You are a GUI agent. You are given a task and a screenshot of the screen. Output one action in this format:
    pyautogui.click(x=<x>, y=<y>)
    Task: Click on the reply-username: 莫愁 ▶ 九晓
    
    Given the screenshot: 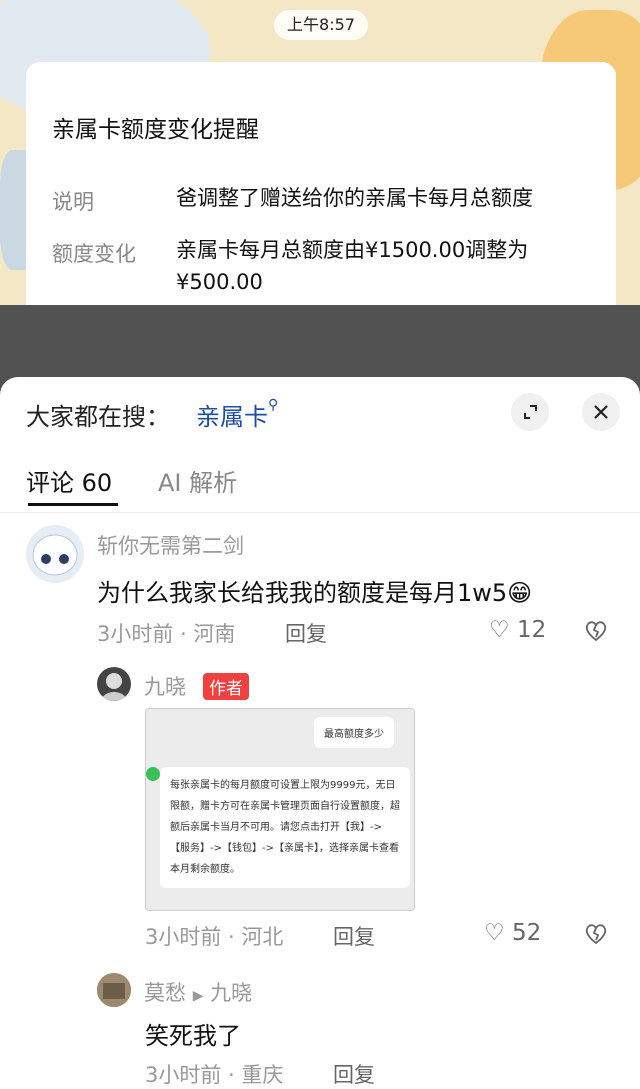 What is the action you would take?
    pyautogui.click(x=198, y=992)
    